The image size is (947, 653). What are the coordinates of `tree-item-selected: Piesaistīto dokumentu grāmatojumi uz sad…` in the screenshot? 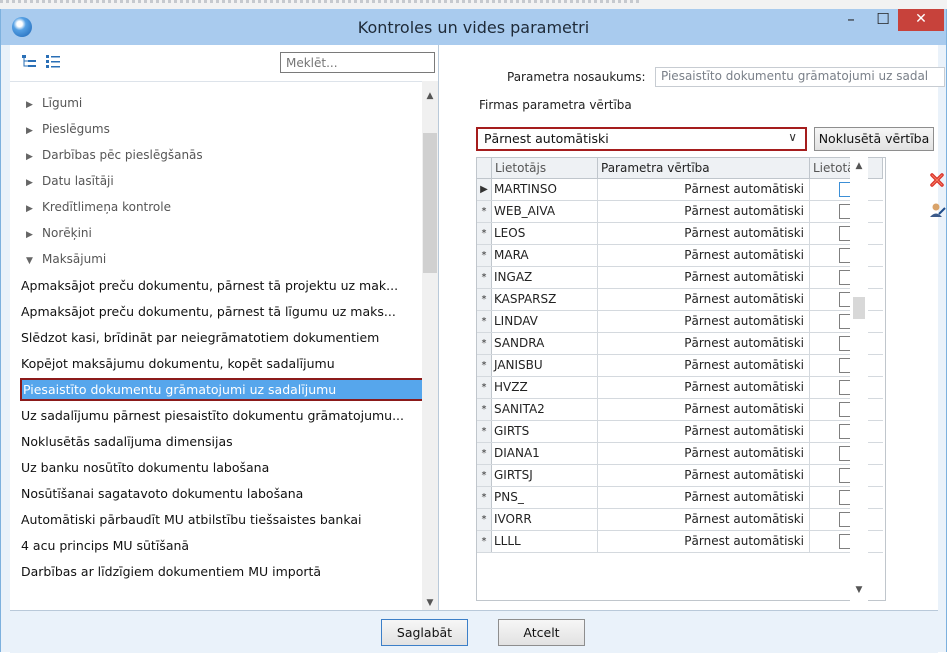 It's located at (227, 389).